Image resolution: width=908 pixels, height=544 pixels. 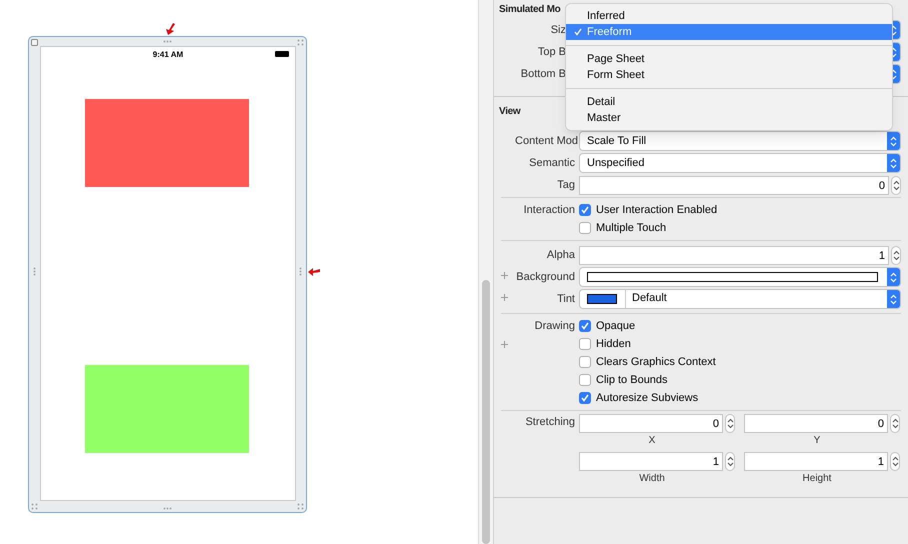 What do you see at coordinates (168, 55) in the screenshot?
I see `status-time: 9:41 AM` at bounding box center [168, 55].